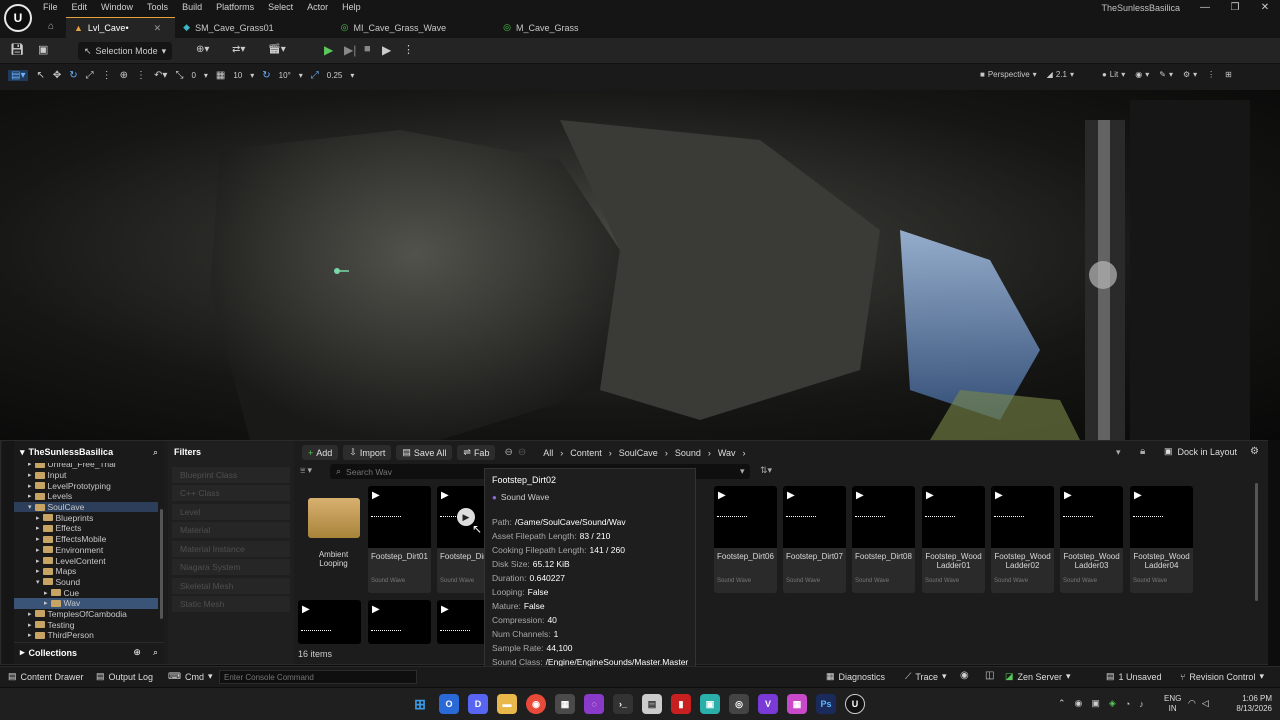  I want to click on minimize-icon: —, so click(1205, 6).